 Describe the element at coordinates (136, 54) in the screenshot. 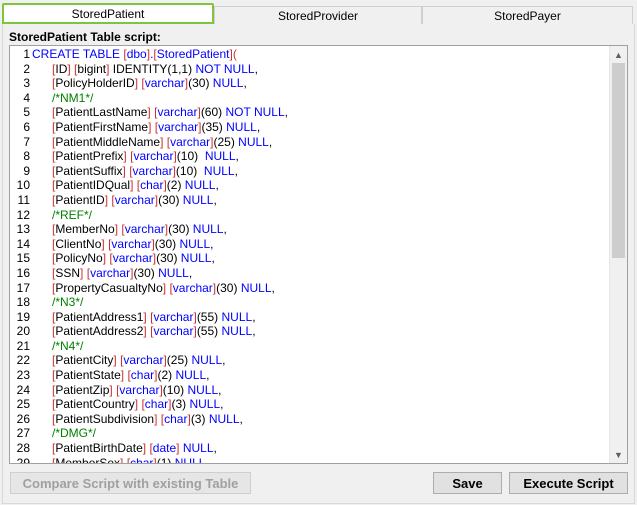

I see `code-token: dbo` at that location.